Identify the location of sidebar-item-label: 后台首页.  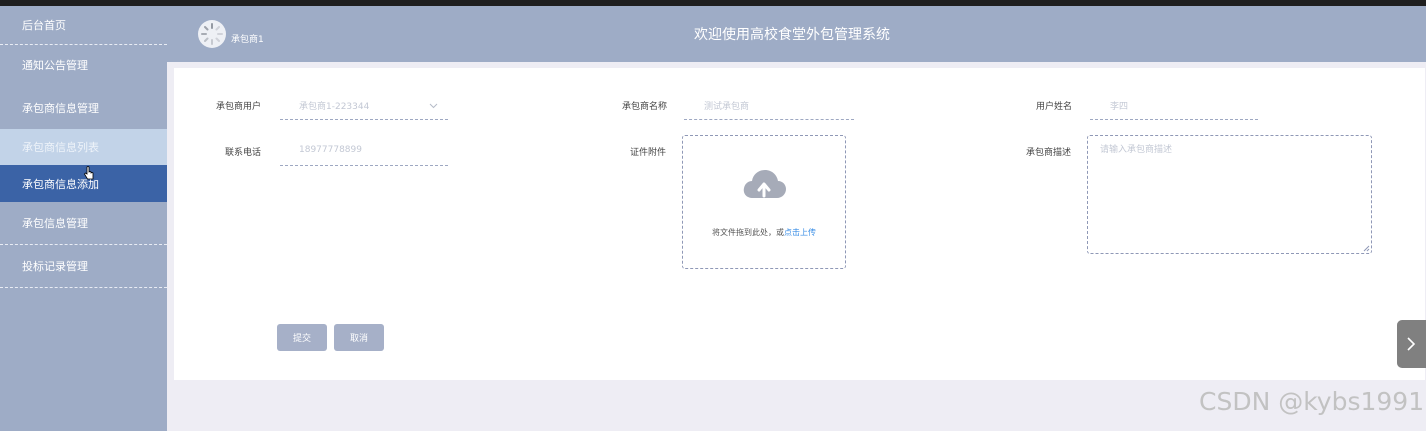
(44, 25).